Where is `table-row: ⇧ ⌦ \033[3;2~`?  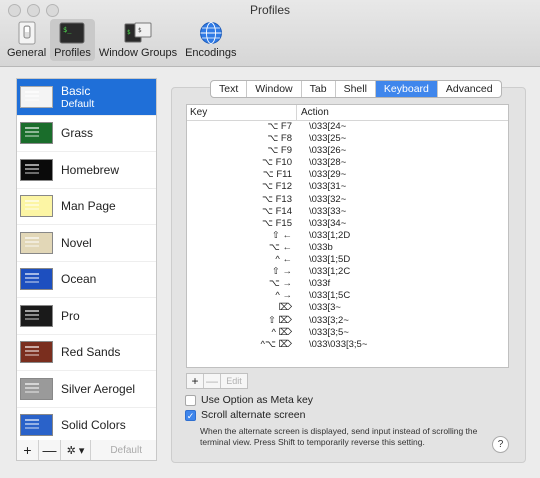 table-row: ⇧ ⌦ \033[3;2~ is located at coordinates (347, 321).